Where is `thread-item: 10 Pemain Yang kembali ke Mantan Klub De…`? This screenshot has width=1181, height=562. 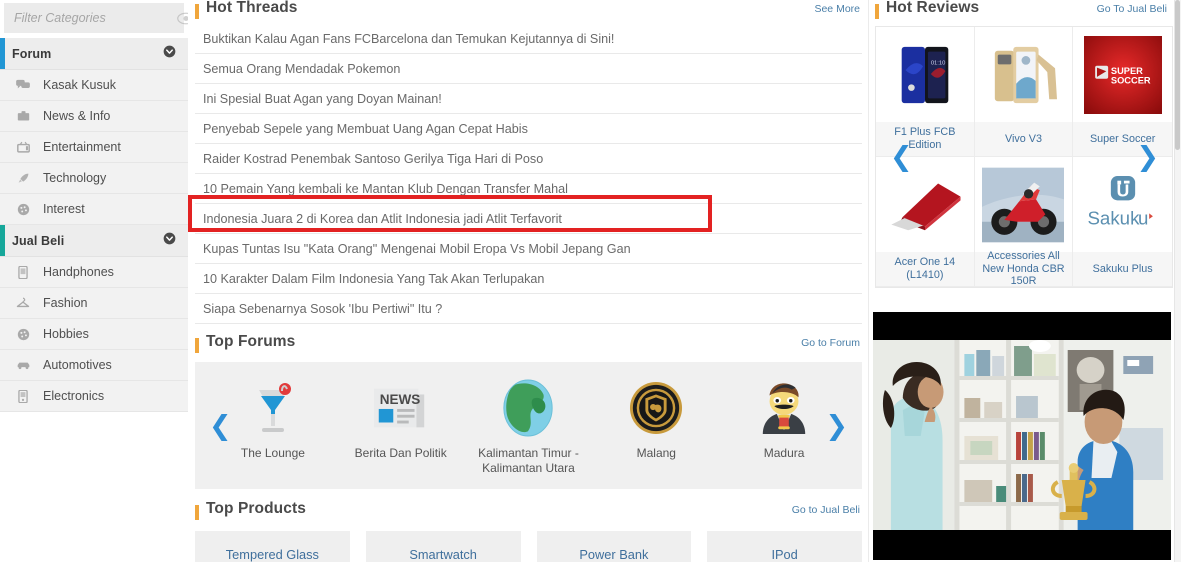 thread-item: 10 Pemain Yang kembali ke Mantan Klub De… is located at coordinates (528, 189).